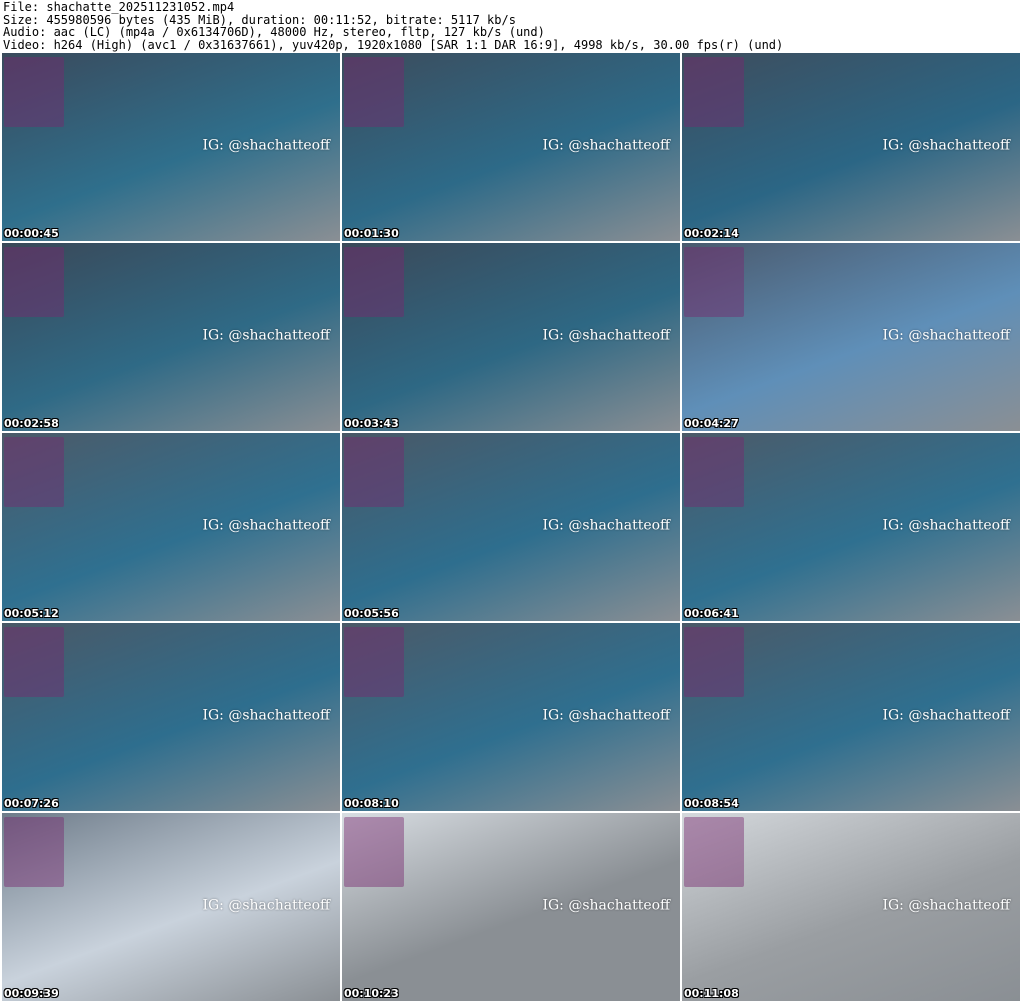  Describe the element at coordinates (851, 907) in the screenshot. I see `thumbnail-frame: IG: @shachatteoff 00:11:08` at that location.